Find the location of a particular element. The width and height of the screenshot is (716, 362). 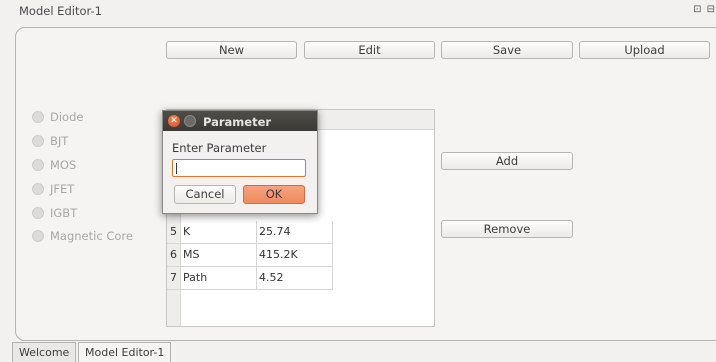

dialog-title: Parameter is located at coordinates (237, 122).